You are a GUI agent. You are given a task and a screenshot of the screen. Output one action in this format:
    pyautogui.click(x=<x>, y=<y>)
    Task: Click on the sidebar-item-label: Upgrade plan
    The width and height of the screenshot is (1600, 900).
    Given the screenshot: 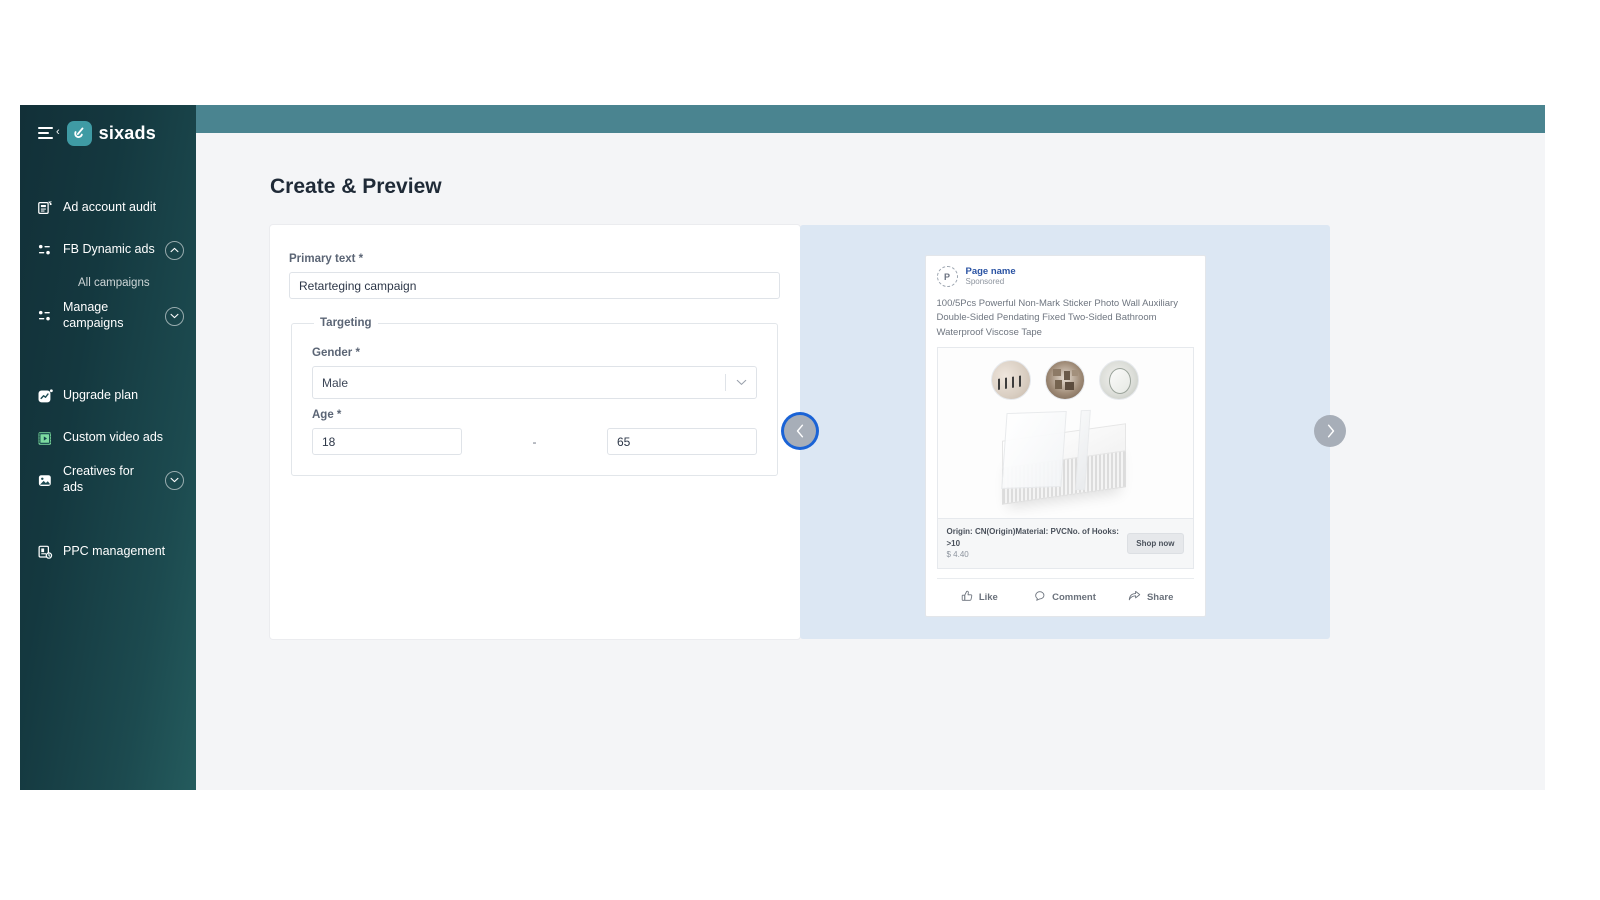 What is the action you would take?
    pyautogui.click(x=101, y=395)
    